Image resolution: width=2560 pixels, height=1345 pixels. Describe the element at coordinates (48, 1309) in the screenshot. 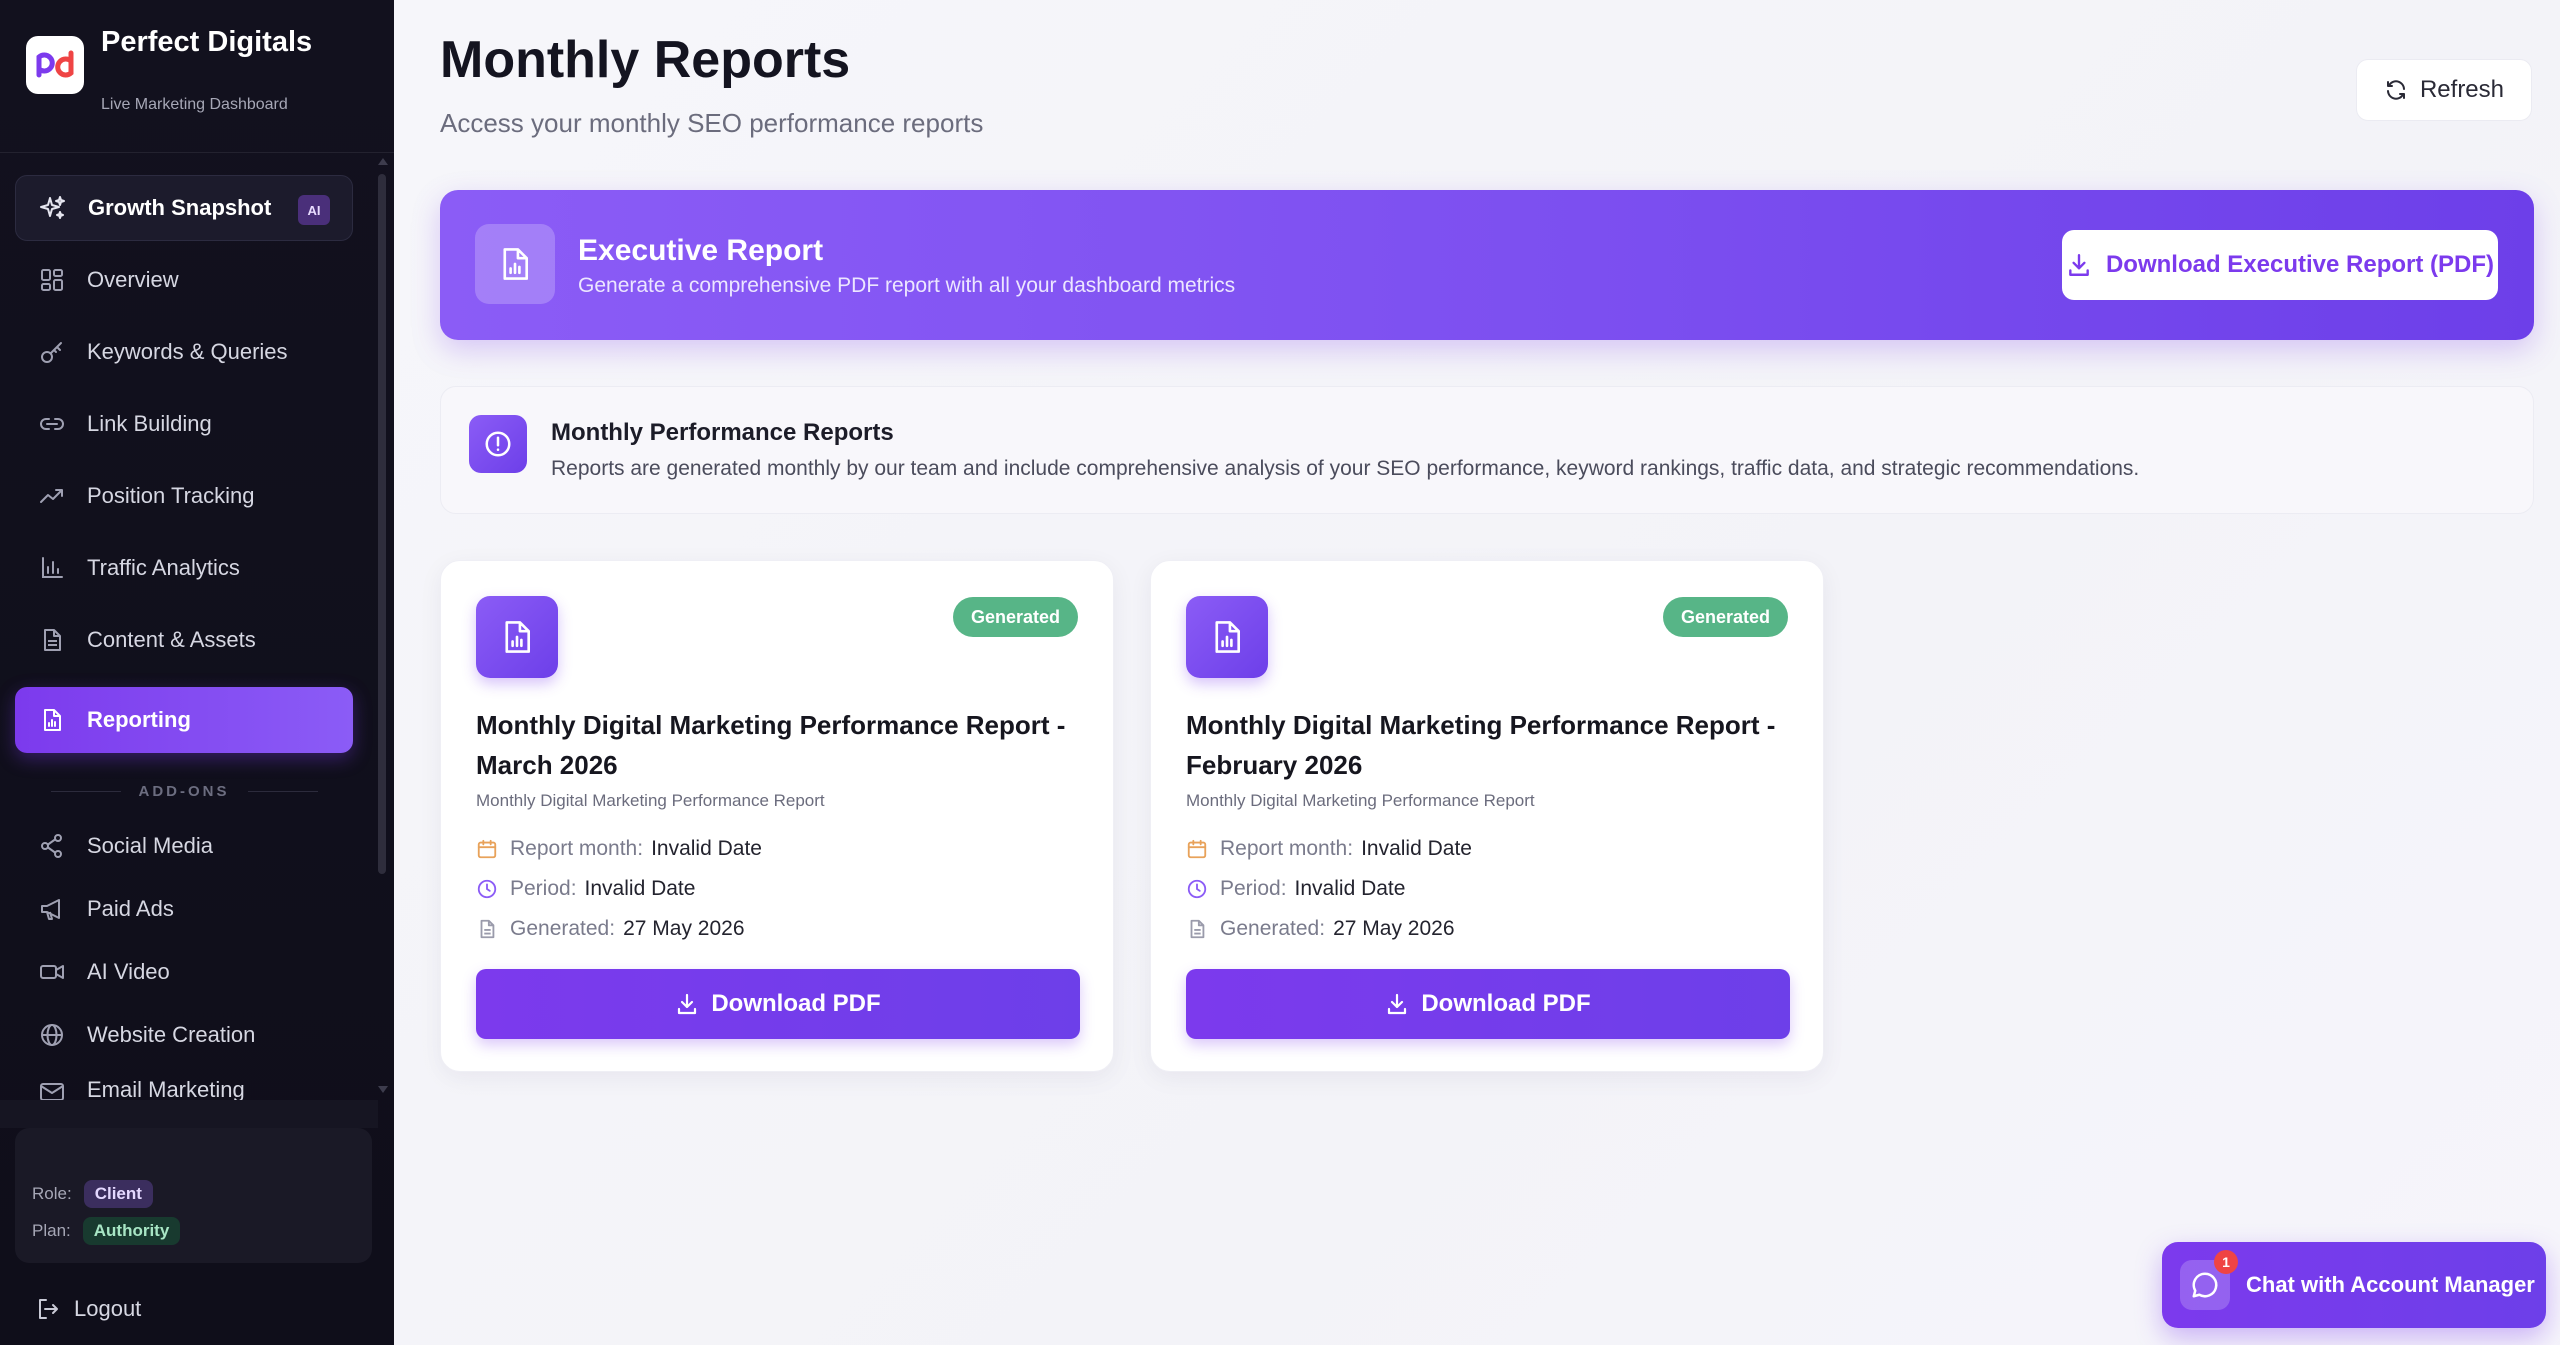

I see `logout-icon` at that location.